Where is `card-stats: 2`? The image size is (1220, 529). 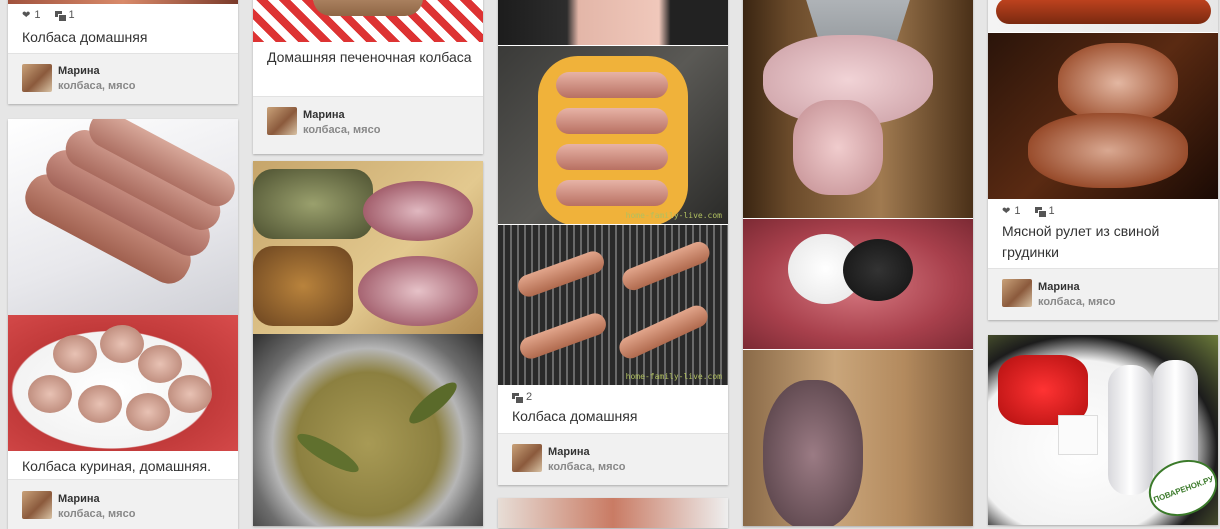 card-stats: 2 is located at coordinates (522, 397).